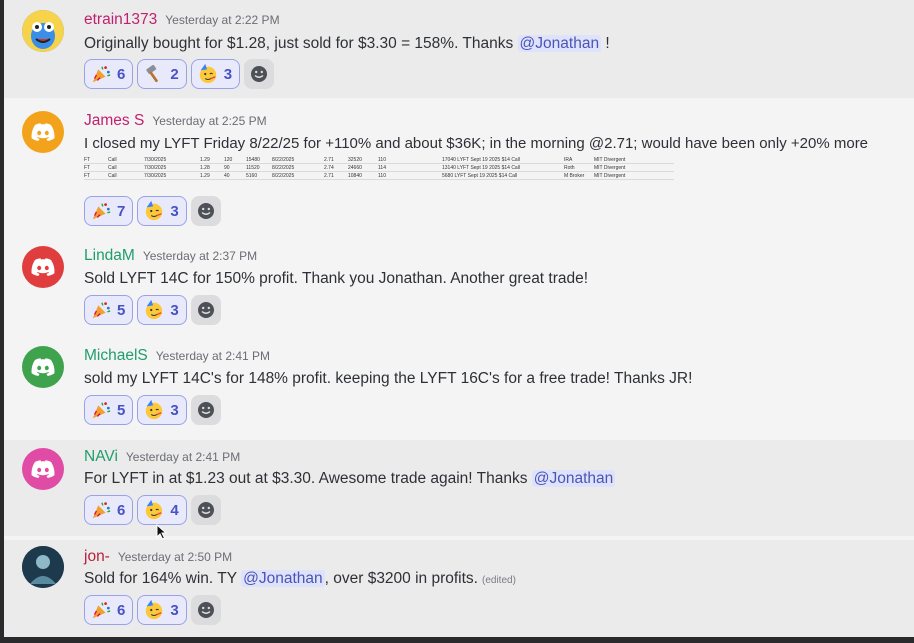 The height and width of the screenshot is (643, 914). I want to click on reaction-count: 7, so click(121, 211).